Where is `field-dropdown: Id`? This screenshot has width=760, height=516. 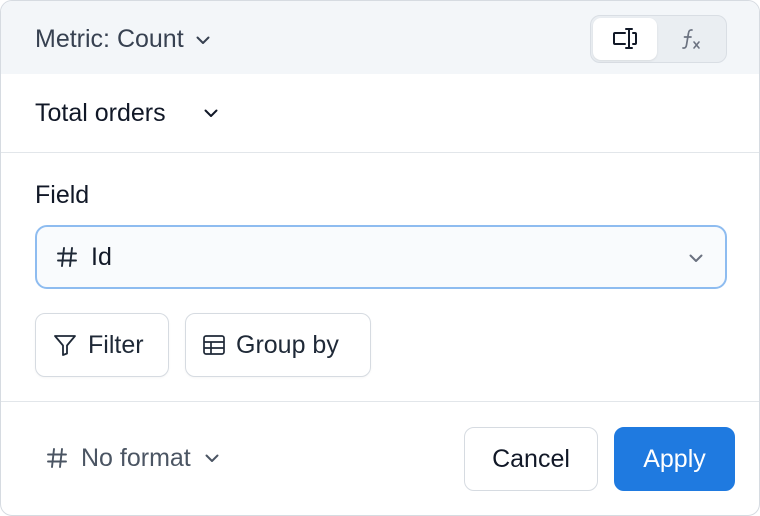
field-dropdown: Id is located at coordinates (381, 257).